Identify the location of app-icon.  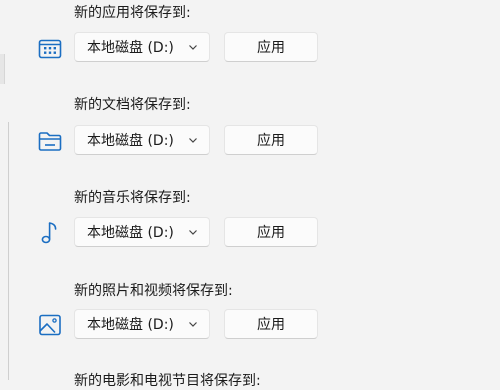
(50, 49).